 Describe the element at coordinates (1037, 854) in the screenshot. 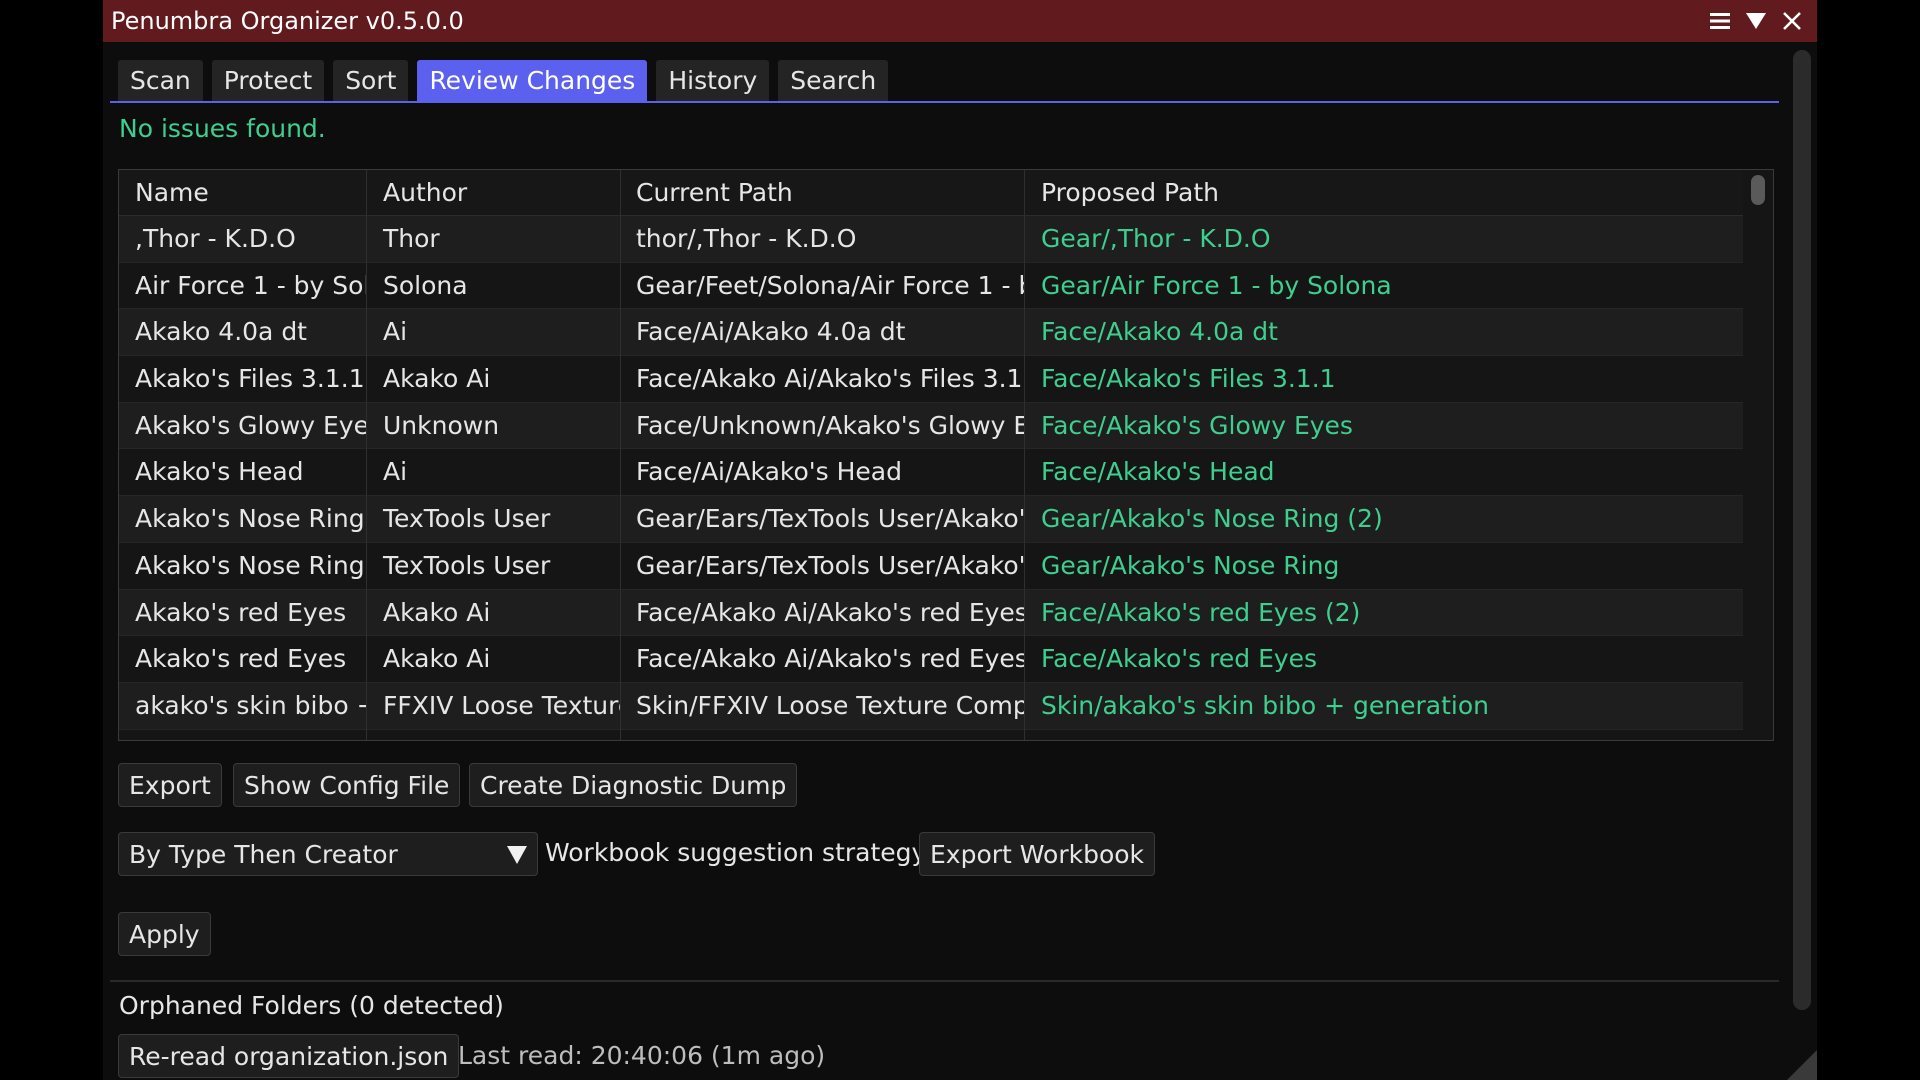

I see `export-workbook-button: Export Workbook` at that location.